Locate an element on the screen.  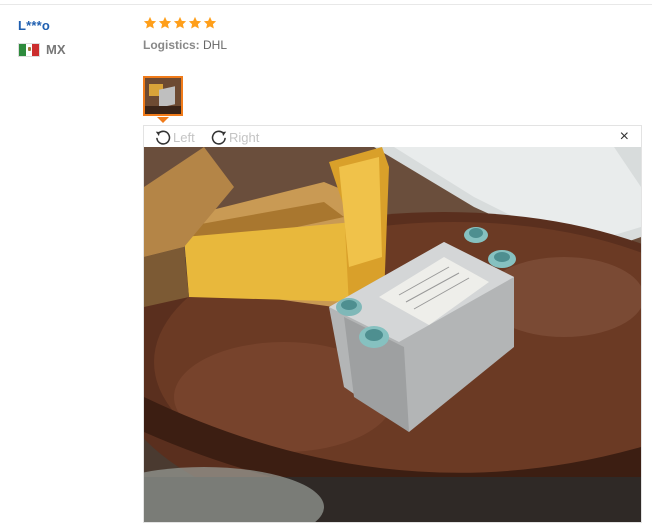
rotate-left-label: Left is located at coordinates (184, 137).